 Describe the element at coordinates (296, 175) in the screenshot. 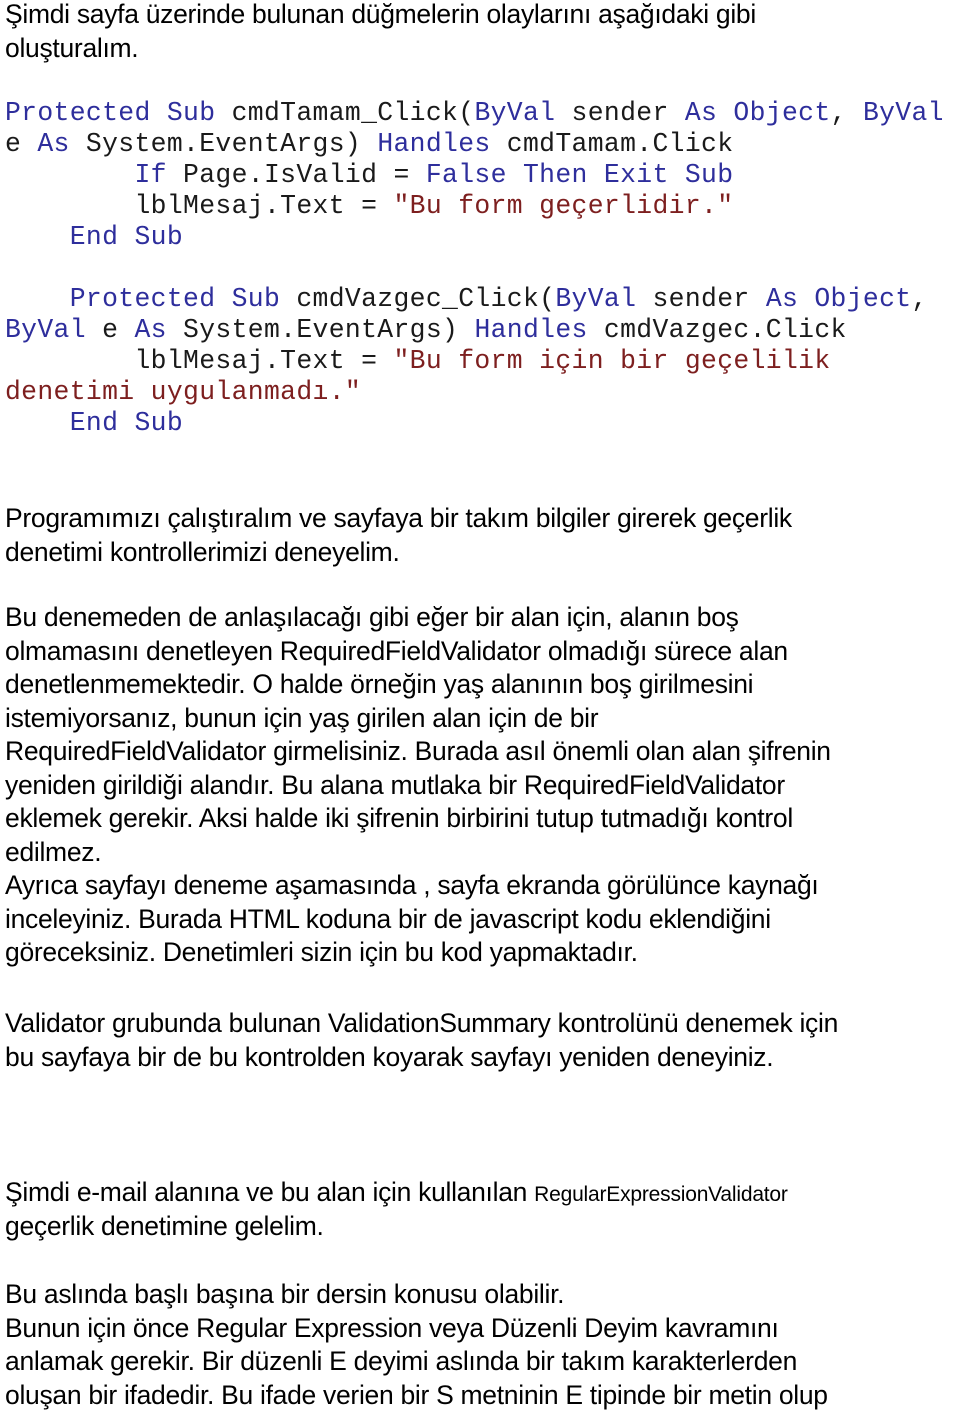

I see `code-text: Page.IsValid =` at that location.